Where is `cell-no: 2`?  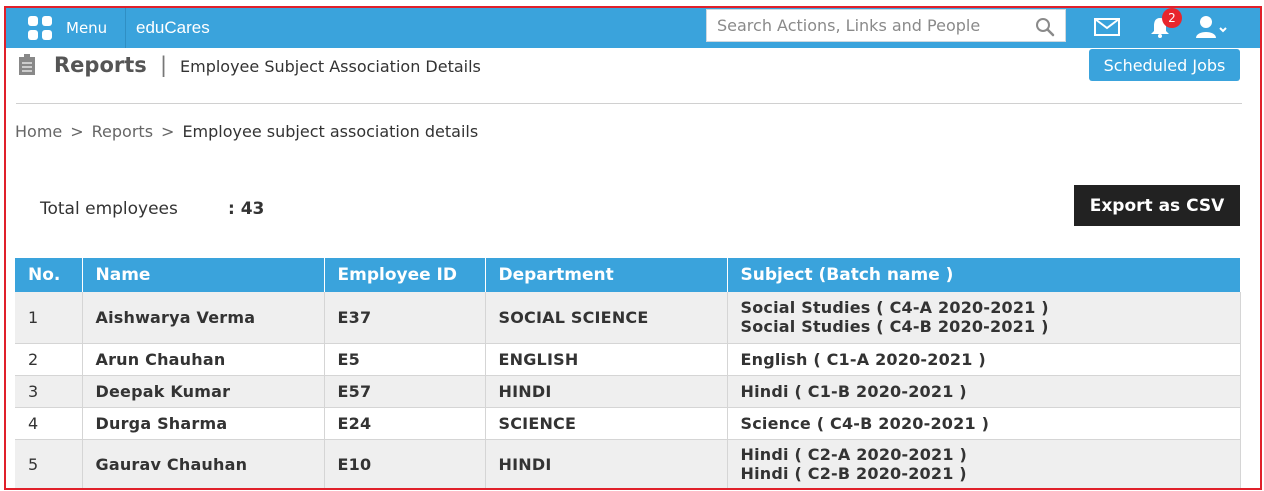
cell-no: 2 is located at coordinates (49, 359).